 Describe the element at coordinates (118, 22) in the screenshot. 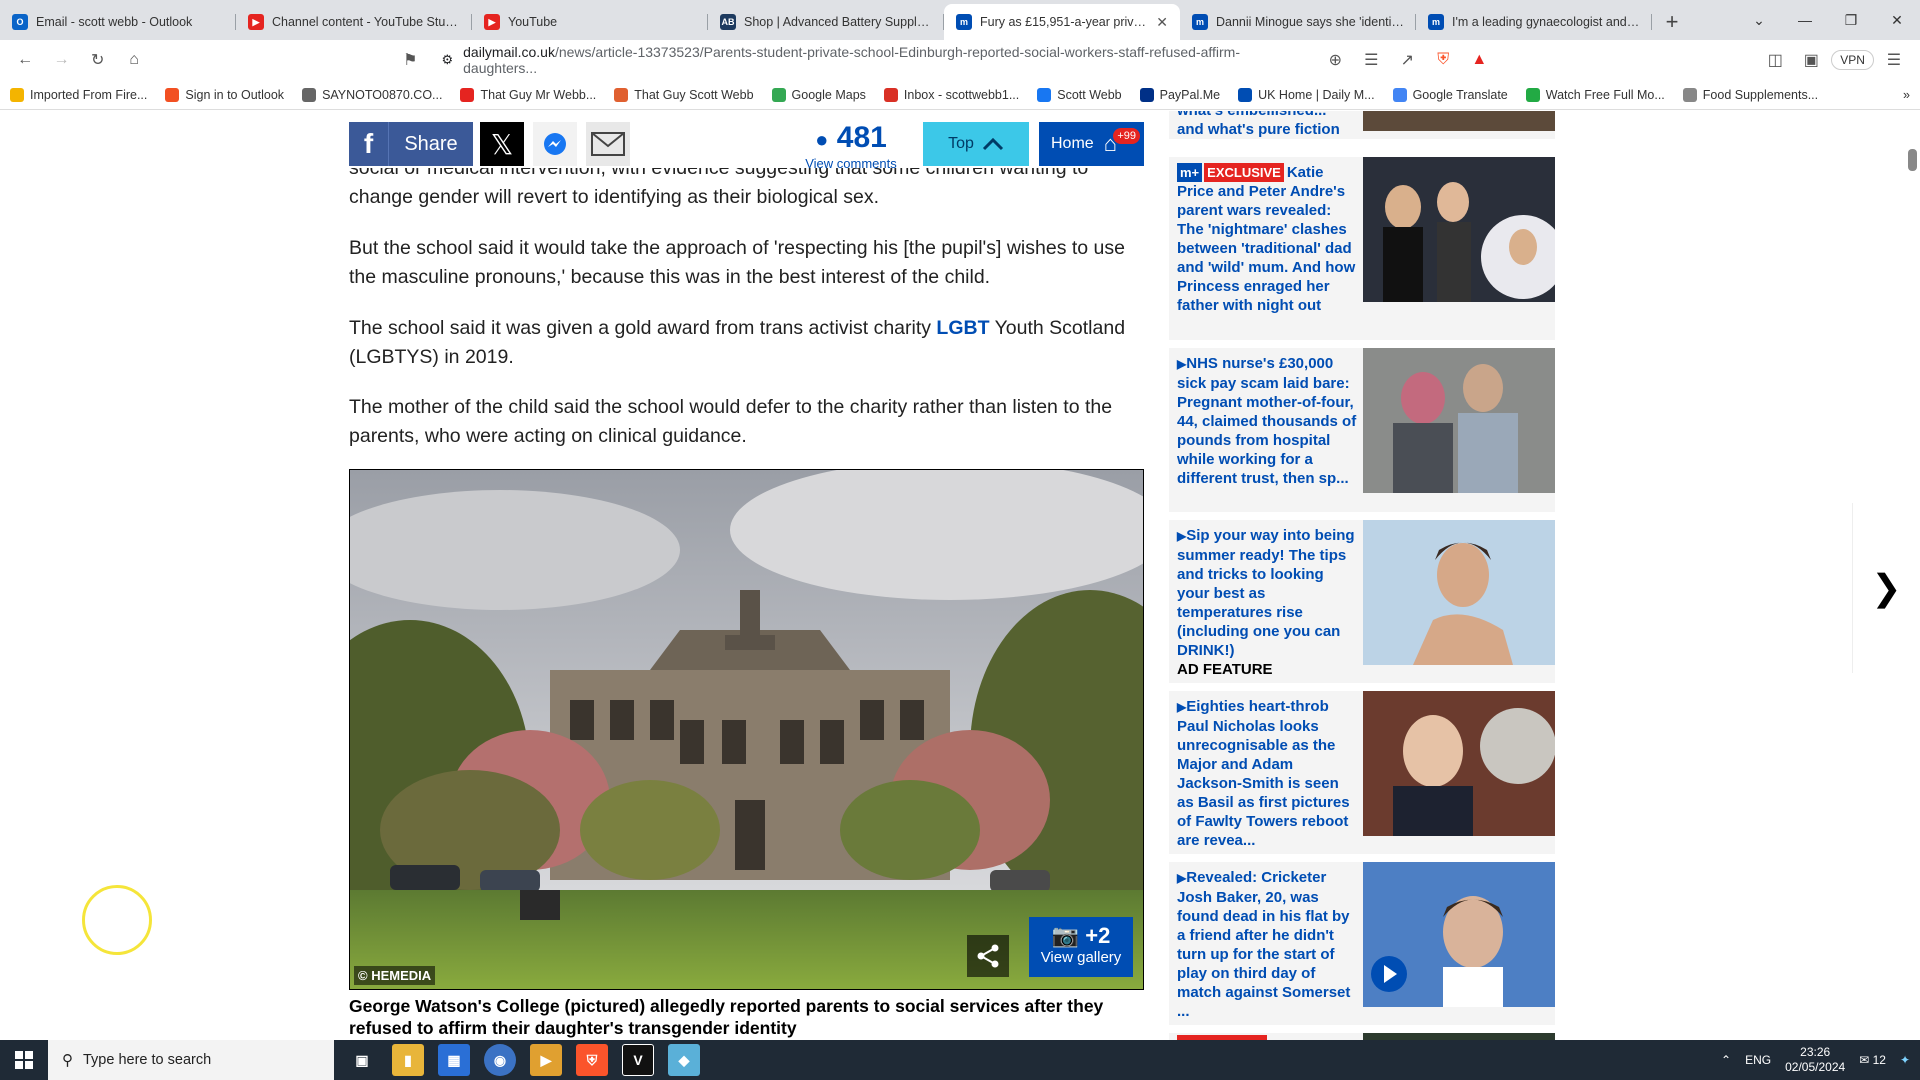

I see `browser-tab: O Email - scott webb - Outlook` at that location.